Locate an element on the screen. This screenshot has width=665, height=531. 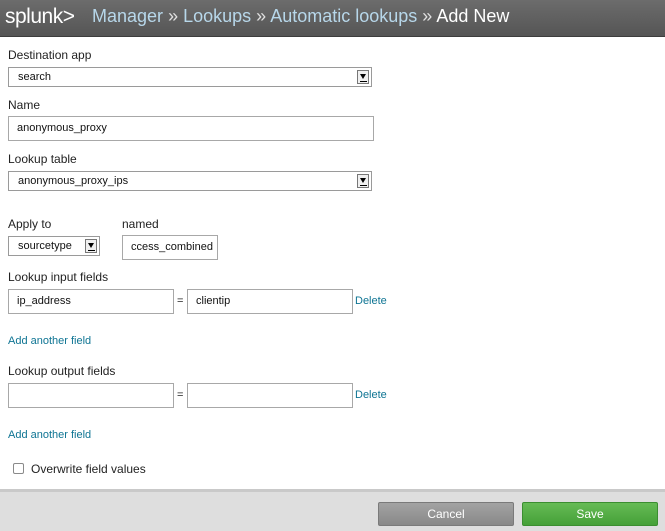
save-button: Save is located at coordinates (590, 514).